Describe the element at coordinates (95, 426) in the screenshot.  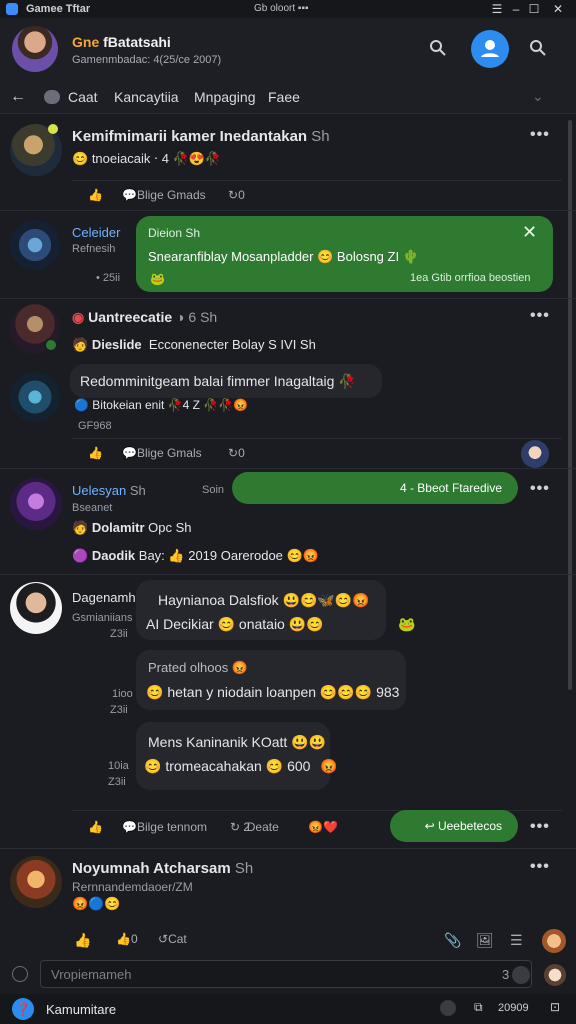
I see `post-footer: GF968` at that location.